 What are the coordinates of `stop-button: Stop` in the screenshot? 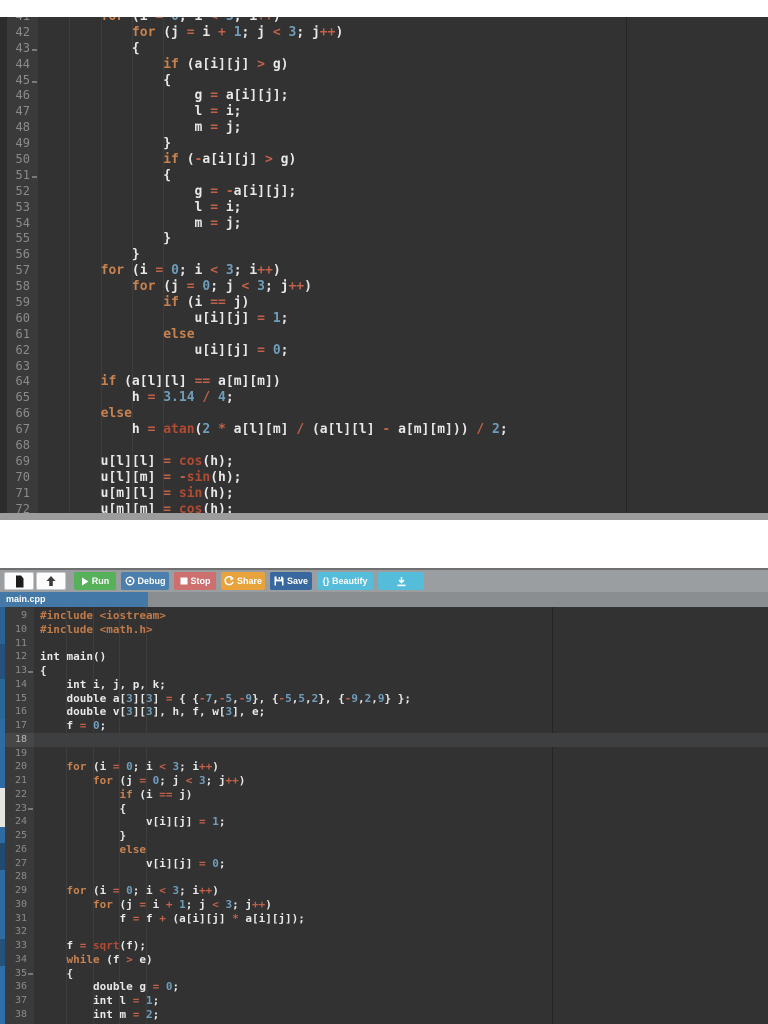 It's located at (195, 581).